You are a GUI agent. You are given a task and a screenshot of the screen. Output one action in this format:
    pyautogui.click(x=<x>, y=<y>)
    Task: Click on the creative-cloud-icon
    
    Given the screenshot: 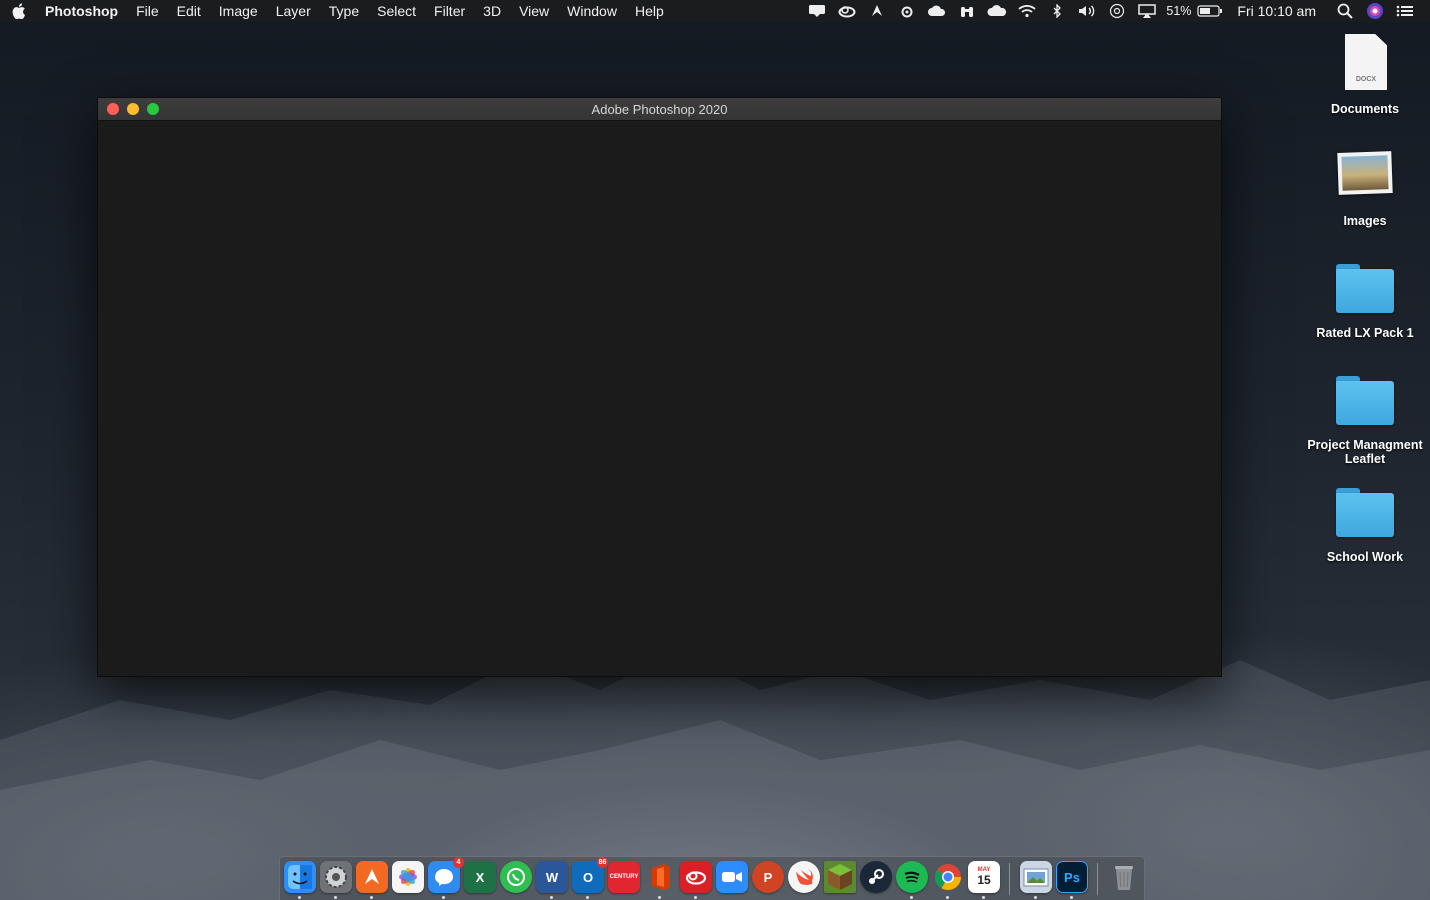 What is the action you would take?
    pyautogui.click(x=696, y=877)
    